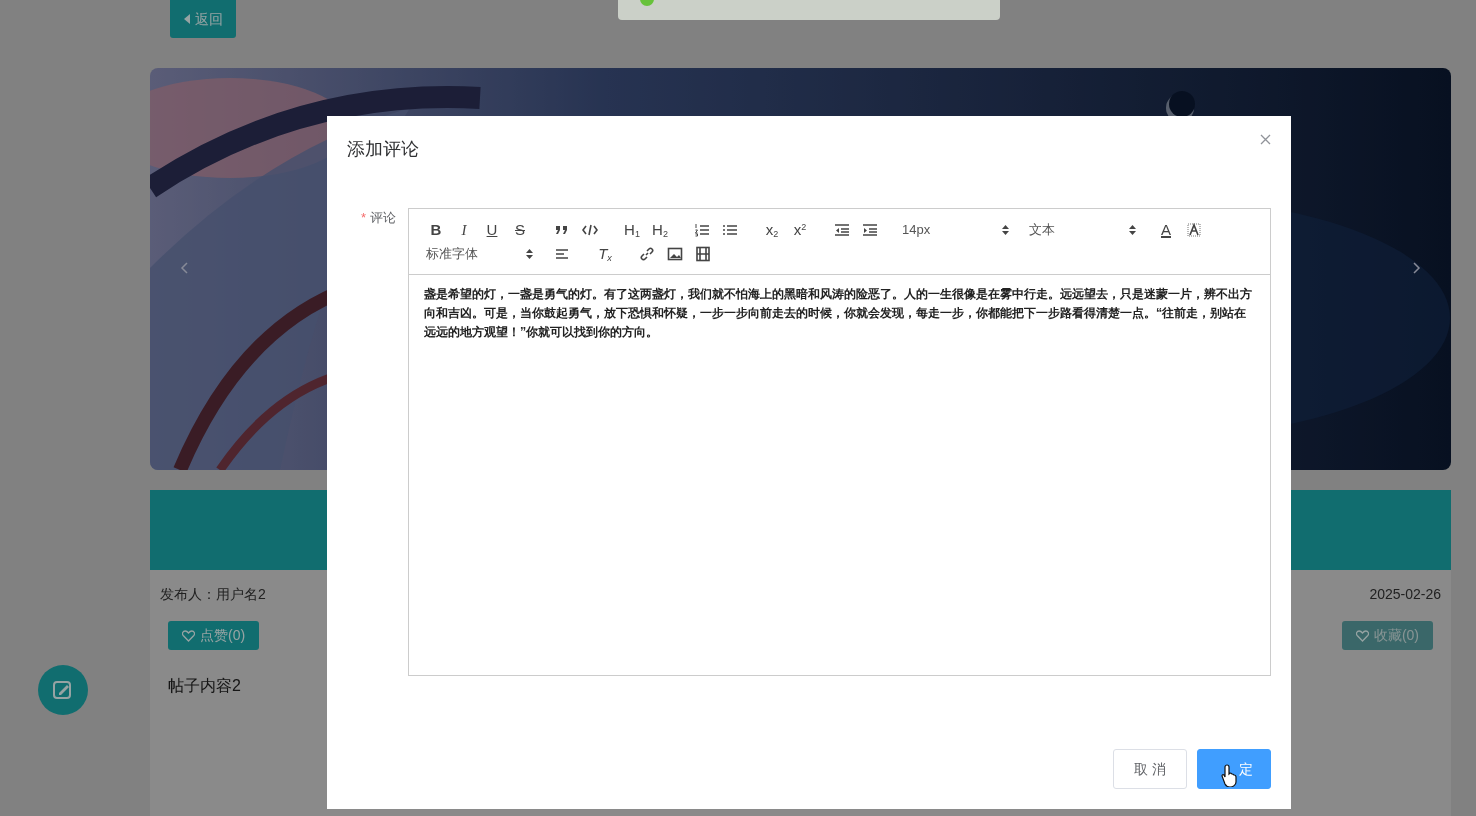 The image size is (1476, 816). I want to click on dropdown: 14px, so click(954, 230).